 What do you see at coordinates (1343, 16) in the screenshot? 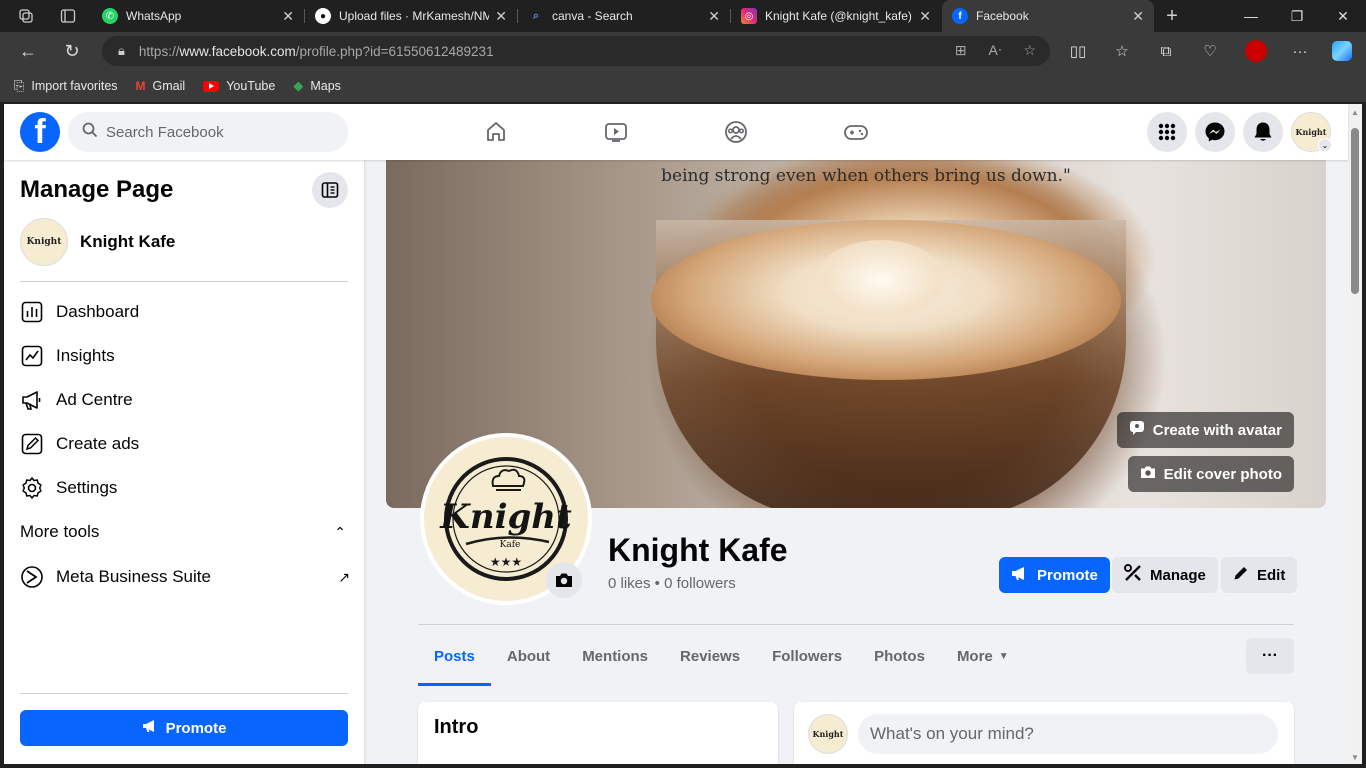
I see `window-close-button: ✕` at bounding box center [1343, 16].